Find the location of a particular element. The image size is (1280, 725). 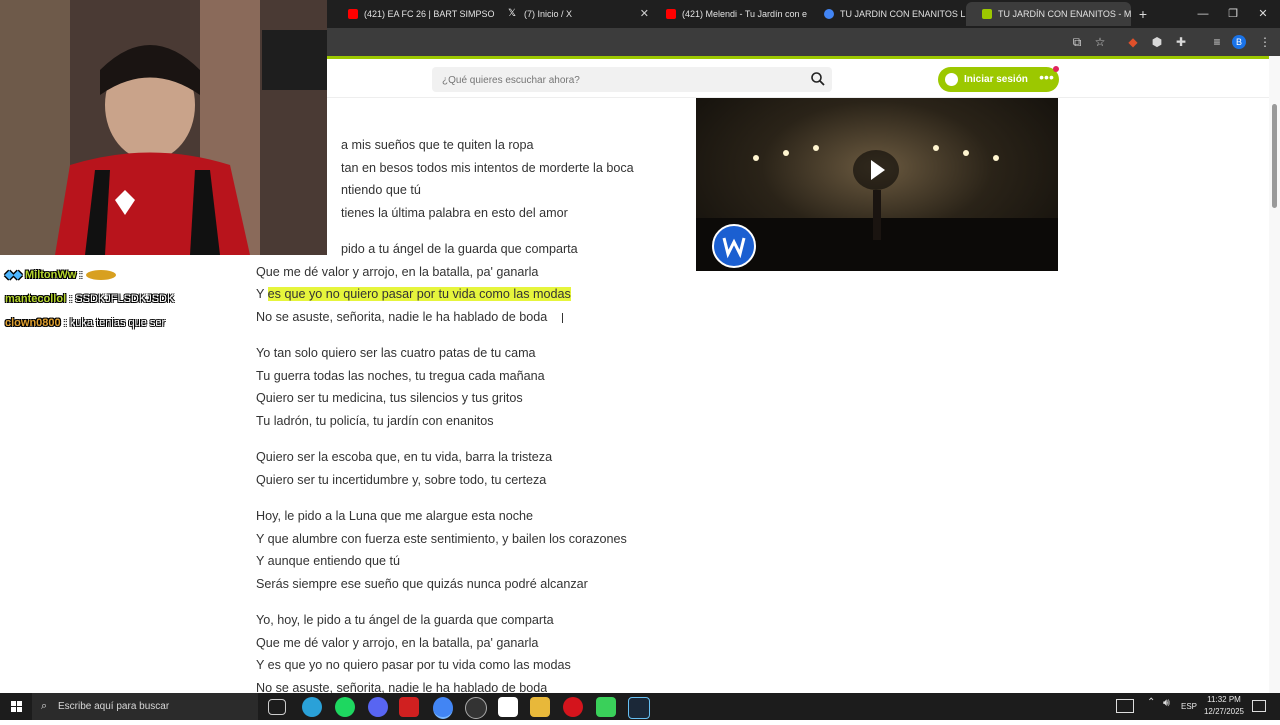

minimize-button: — is located at coordinates (1203, 14).